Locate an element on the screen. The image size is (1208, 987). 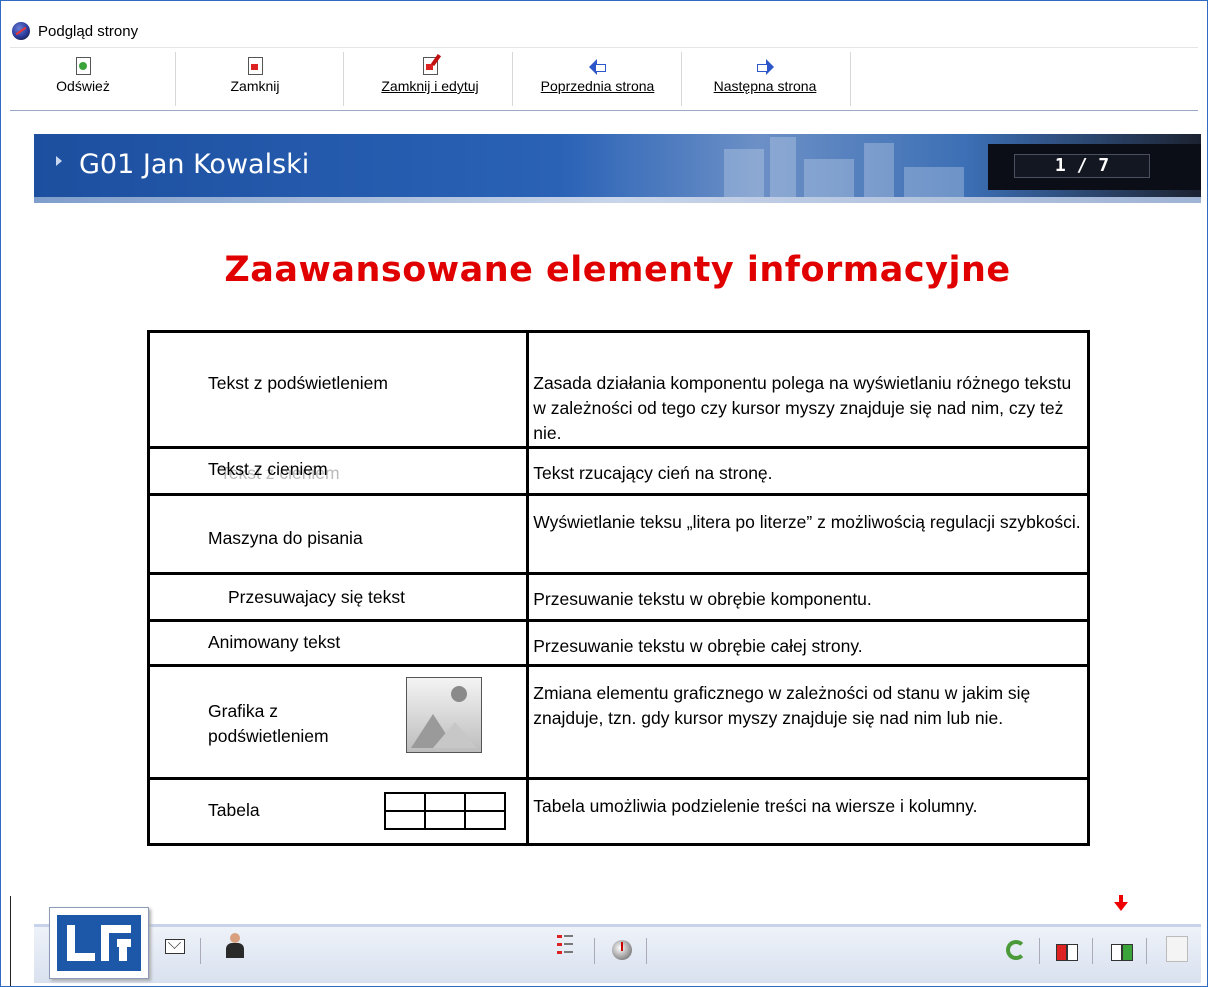
frame-edge is located at coordinates (6, 941).